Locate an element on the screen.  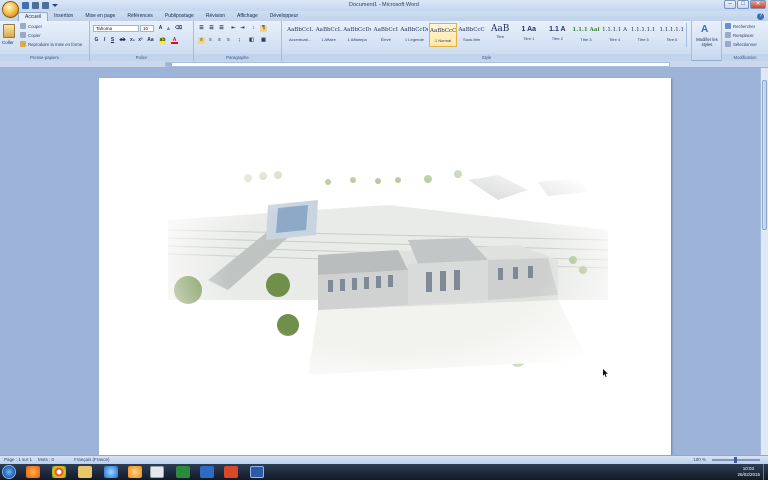
select-icon is located at coordinates (728, 44).